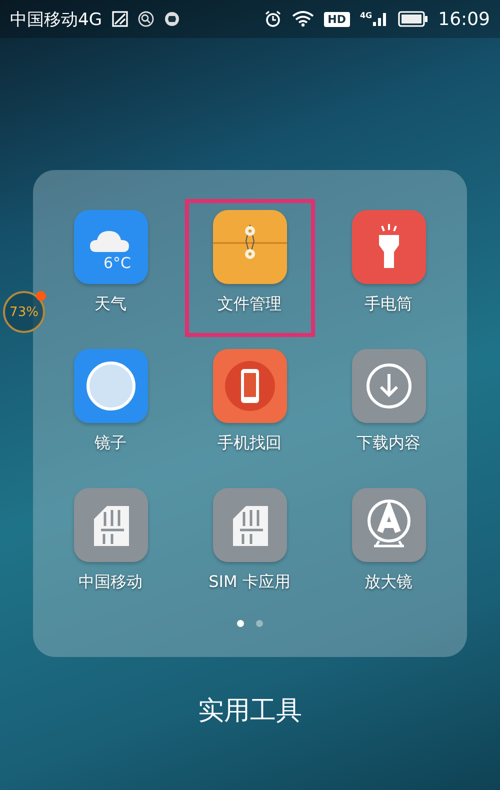 This screenshot has height=790, width=500. I want to click on letter-a-icon, so click(389, 525).